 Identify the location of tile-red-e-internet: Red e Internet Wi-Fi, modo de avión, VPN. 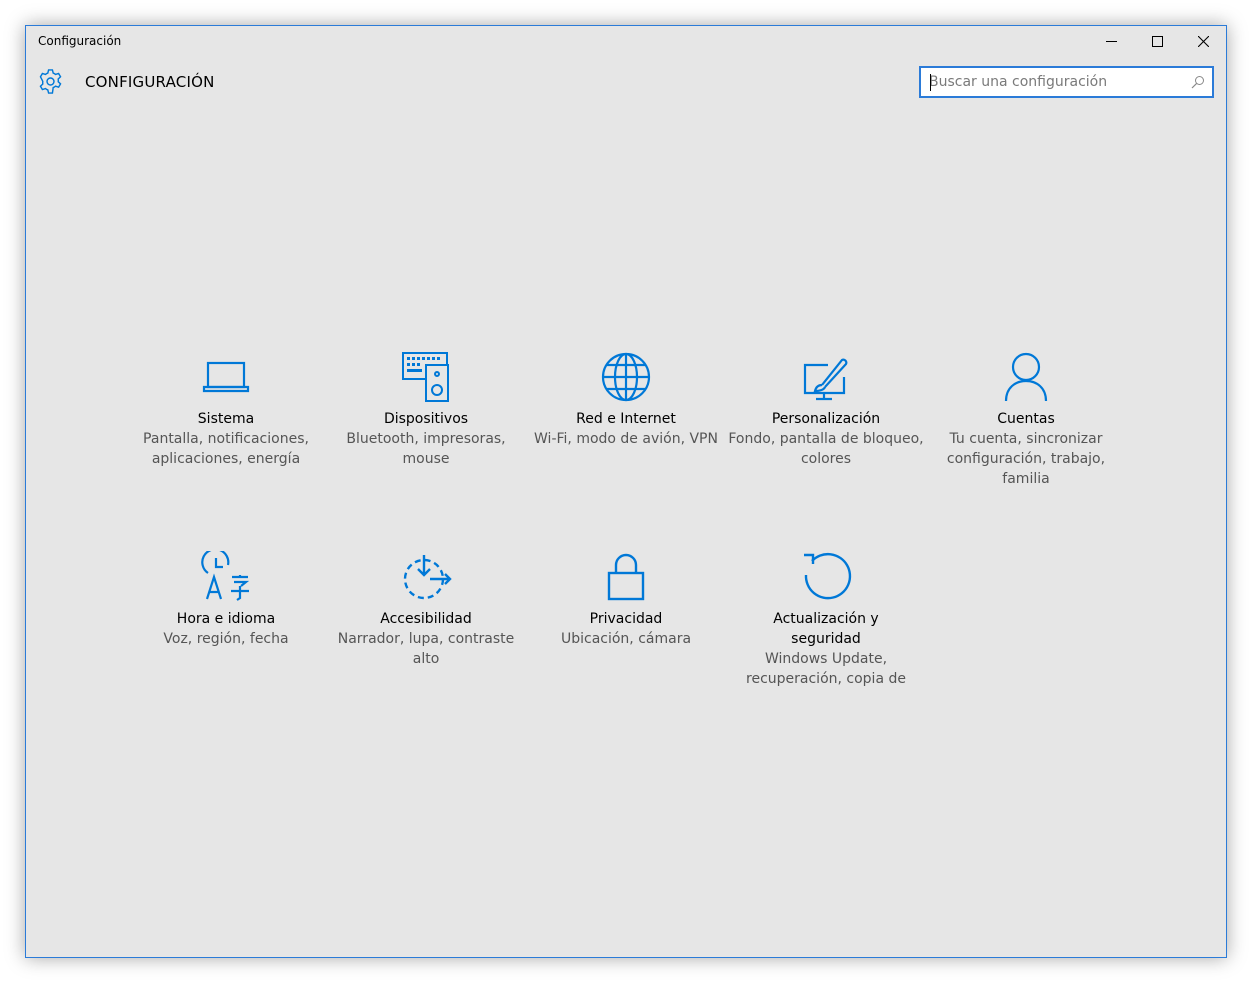
(626, 400).